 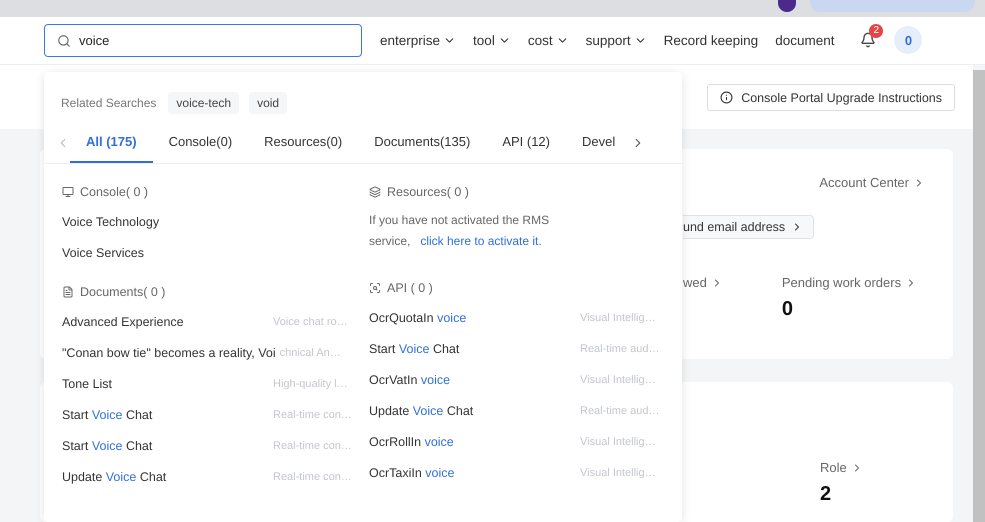 What do you see at coordinates (411, 473) in the screenshot?
I see `result-title: OcrTaxiIn voice` at bounding box center [411, 473].